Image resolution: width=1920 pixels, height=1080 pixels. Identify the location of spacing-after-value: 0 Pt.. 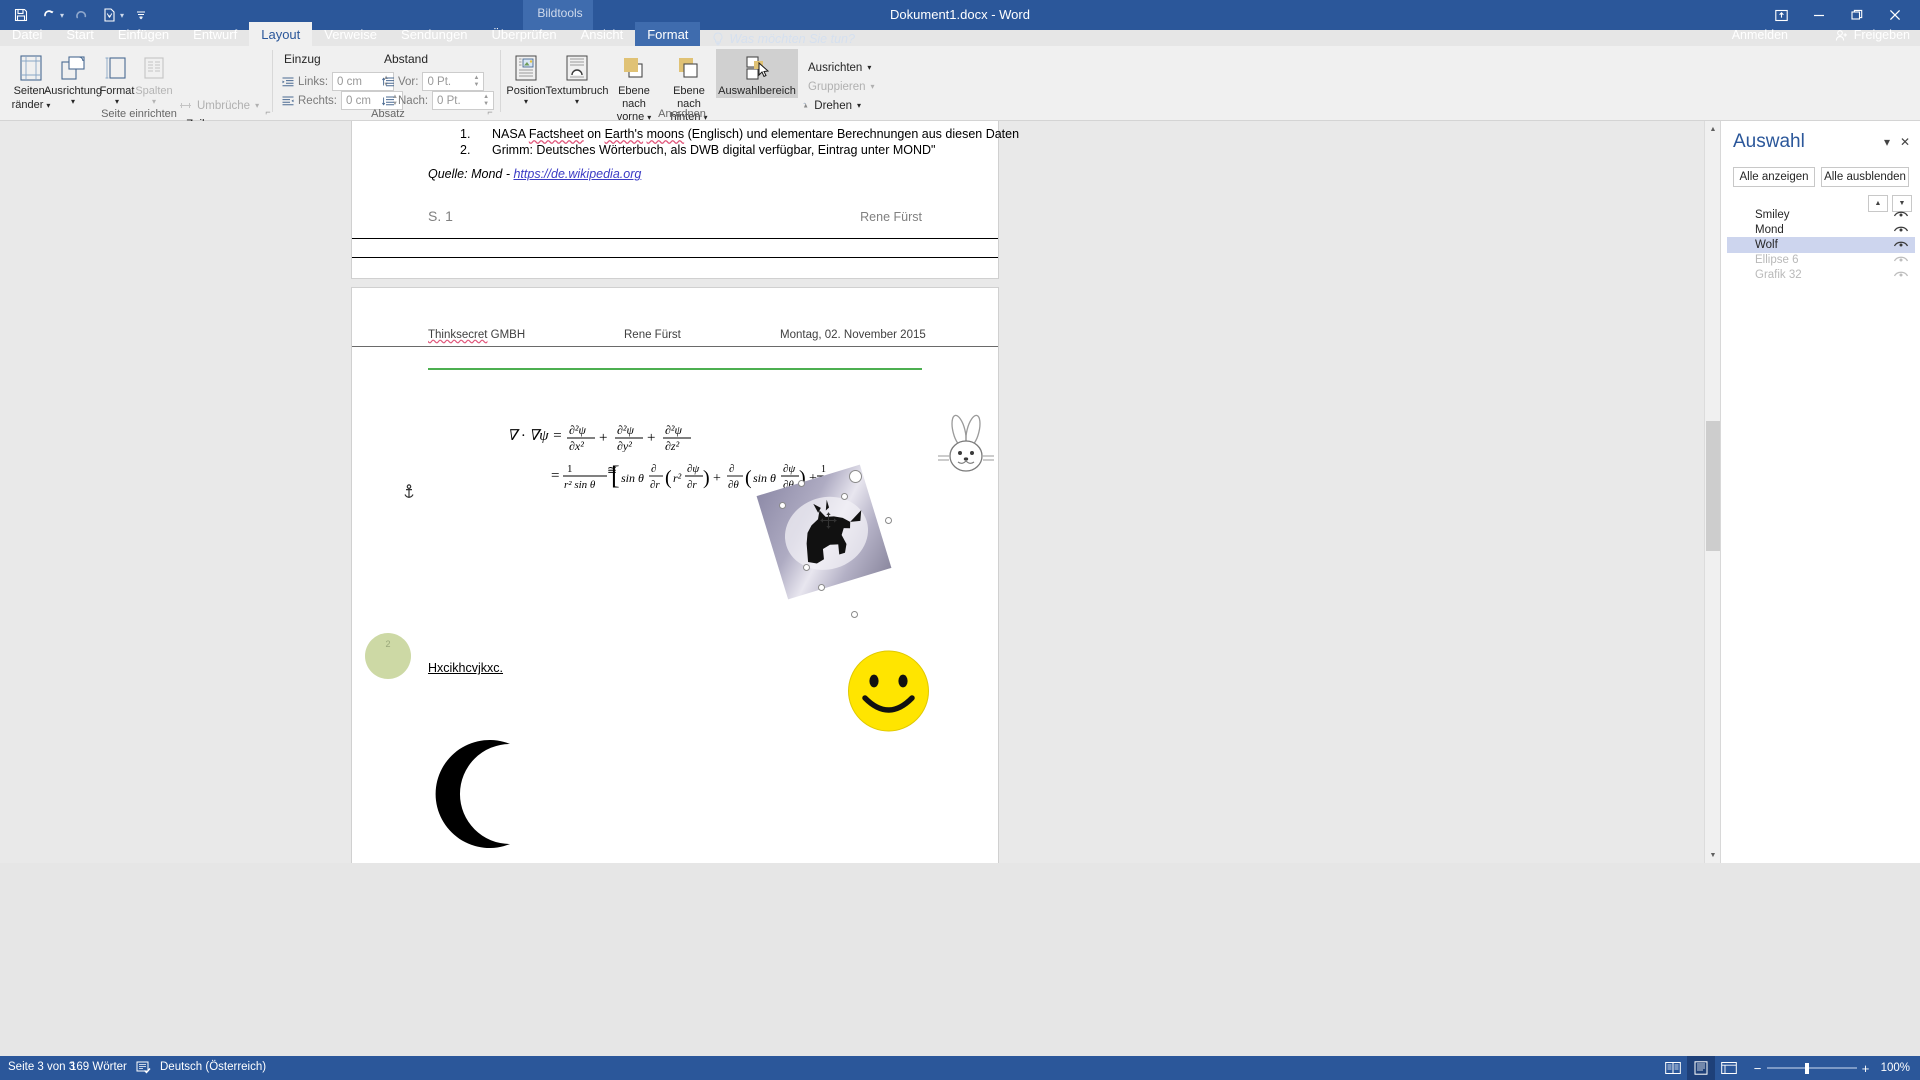
(449, 100).